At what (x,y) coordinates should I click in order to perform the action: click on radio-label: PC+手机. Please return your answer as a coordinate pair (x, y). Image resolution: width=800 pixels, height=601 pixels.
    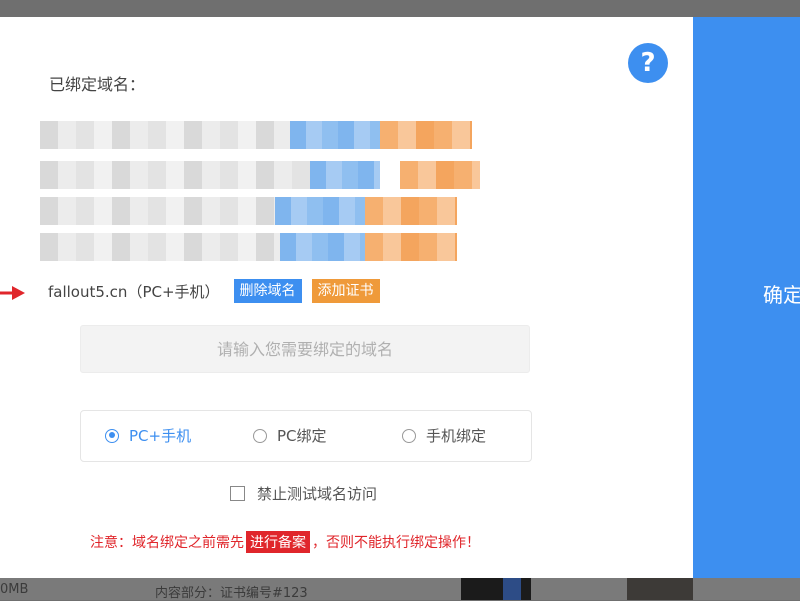
    Looking at the image, I should click on (160, 436).